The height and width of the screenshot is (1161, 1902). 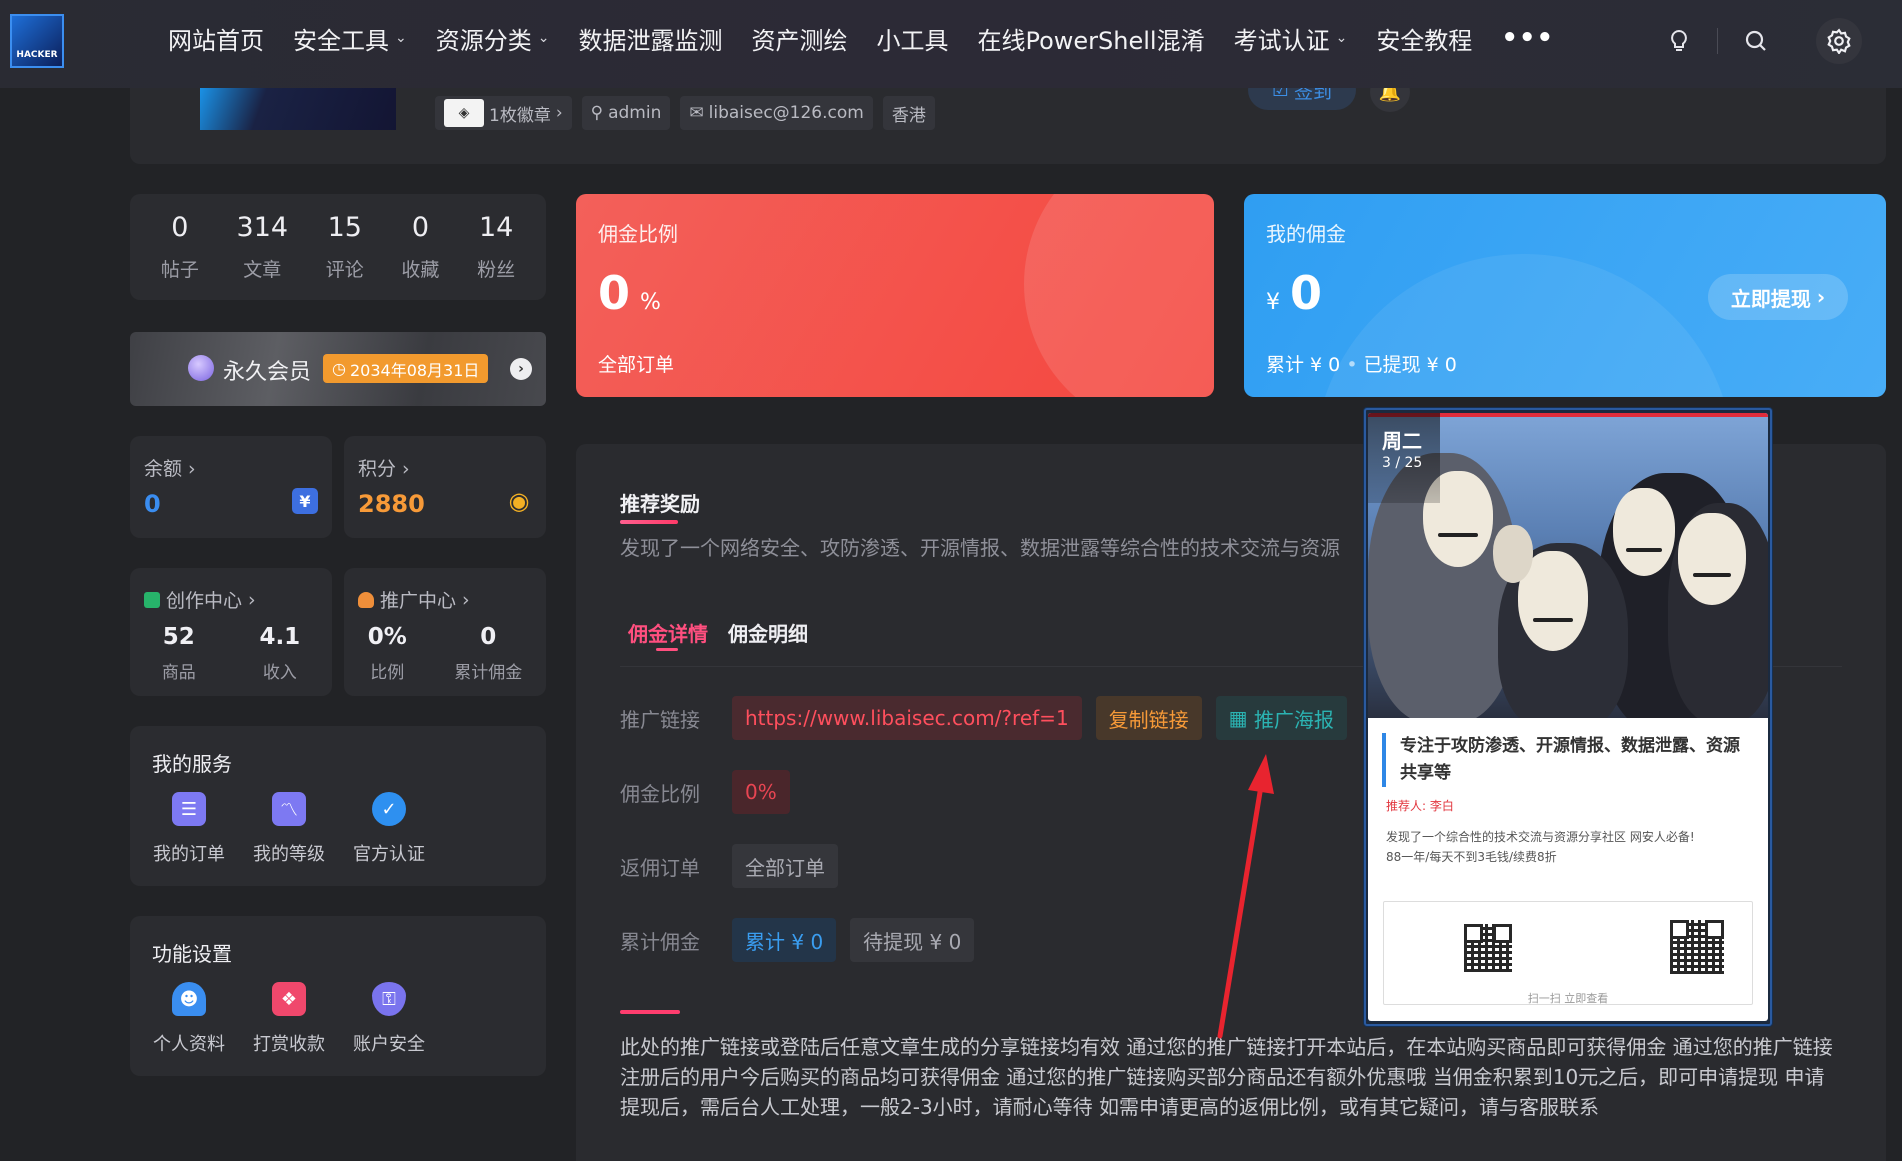 I want to click on gift-icon: ❖, so click(x=289, y=999).